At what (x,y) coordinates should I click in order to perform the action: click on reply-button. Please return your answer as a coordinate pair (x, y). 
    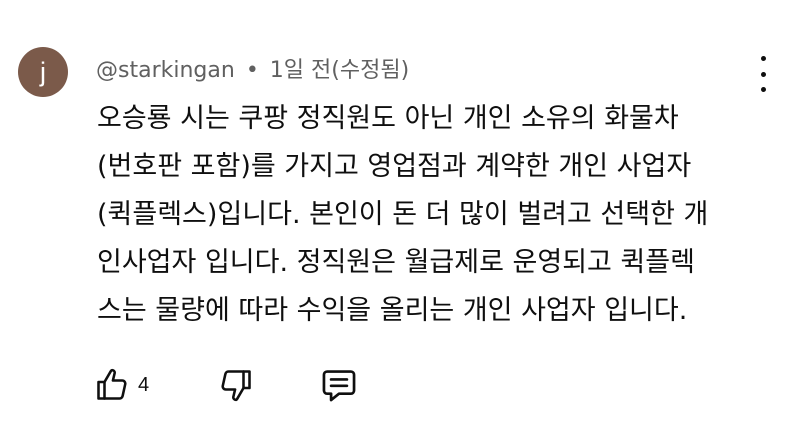
    Looking at the image, I should click on (339, 385).